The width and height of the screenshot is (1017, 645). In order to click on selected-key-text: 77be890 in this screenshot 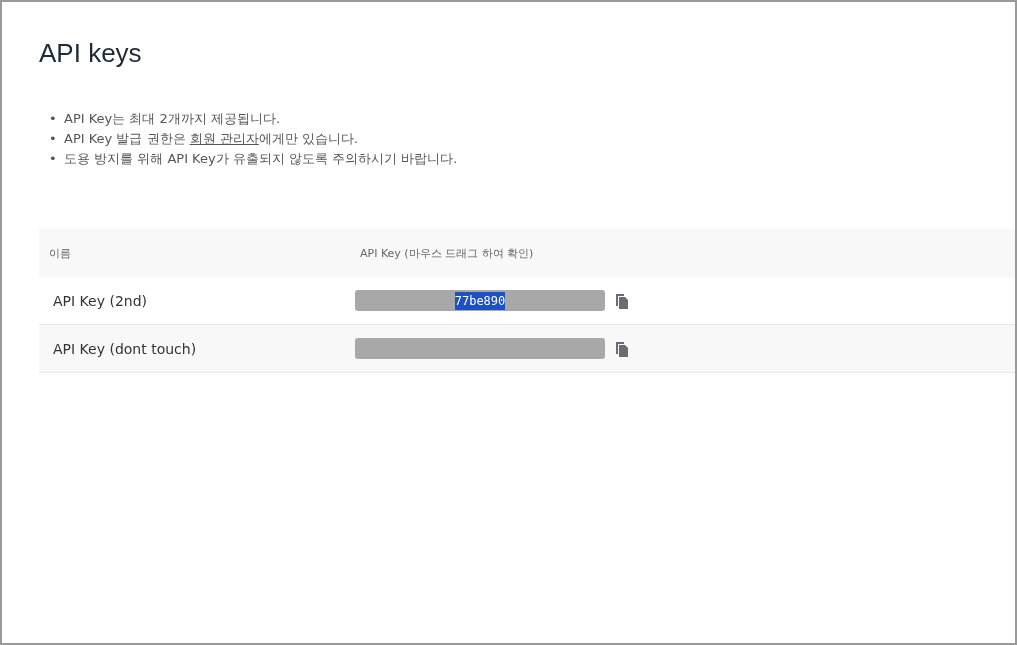, I will do `click(480, 300)`.